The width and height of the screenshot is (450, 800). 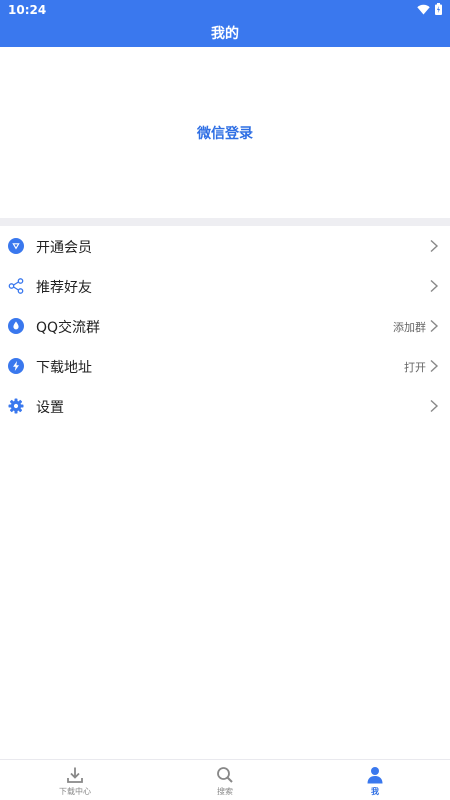 I want to click on menu-item-value: 打开, so click(x=415, y=367).